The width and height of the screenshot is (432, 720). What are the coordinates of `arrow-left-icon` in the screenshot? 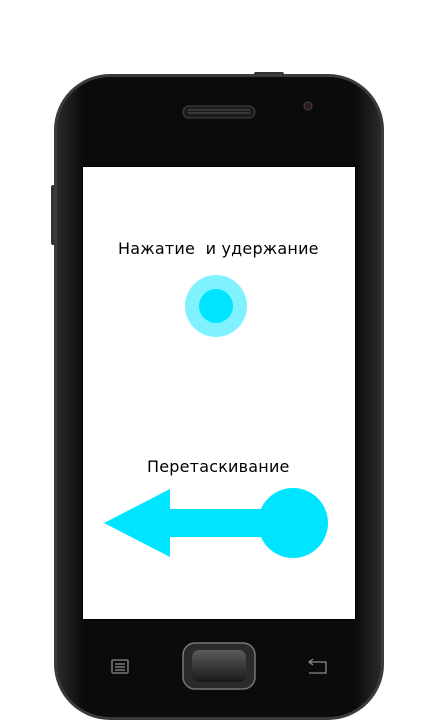 It's located at (216, 523).